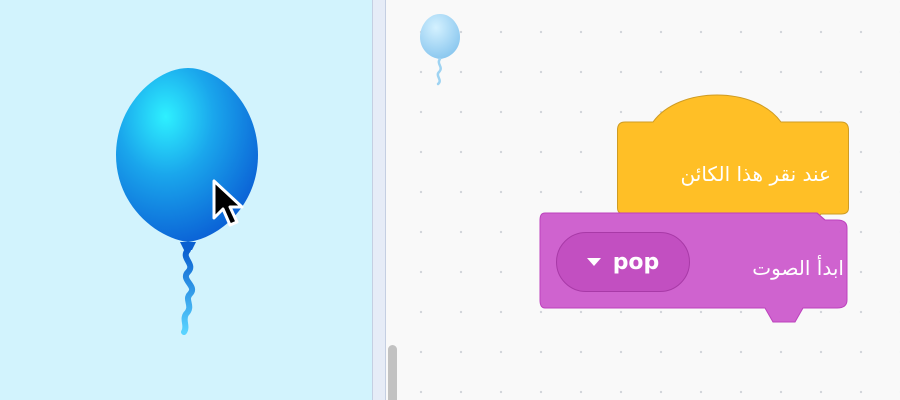 The height and width of the screenshot is (400, 900). I want to click on balloon-thumbnail, so click(440, 50).